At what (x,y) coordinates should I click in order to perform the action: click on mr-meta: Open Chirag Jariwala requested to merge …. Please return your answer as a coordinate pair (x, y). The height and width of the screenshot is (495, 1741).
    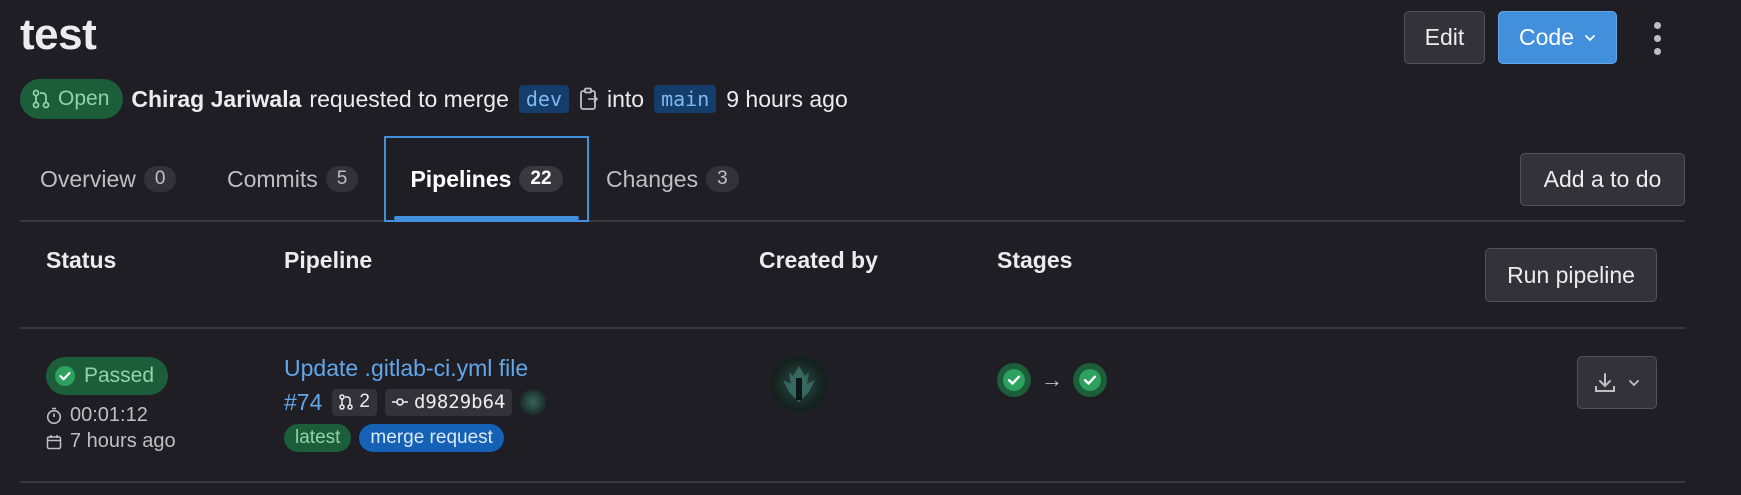
    Looking at the image, I should click on (434, 99).